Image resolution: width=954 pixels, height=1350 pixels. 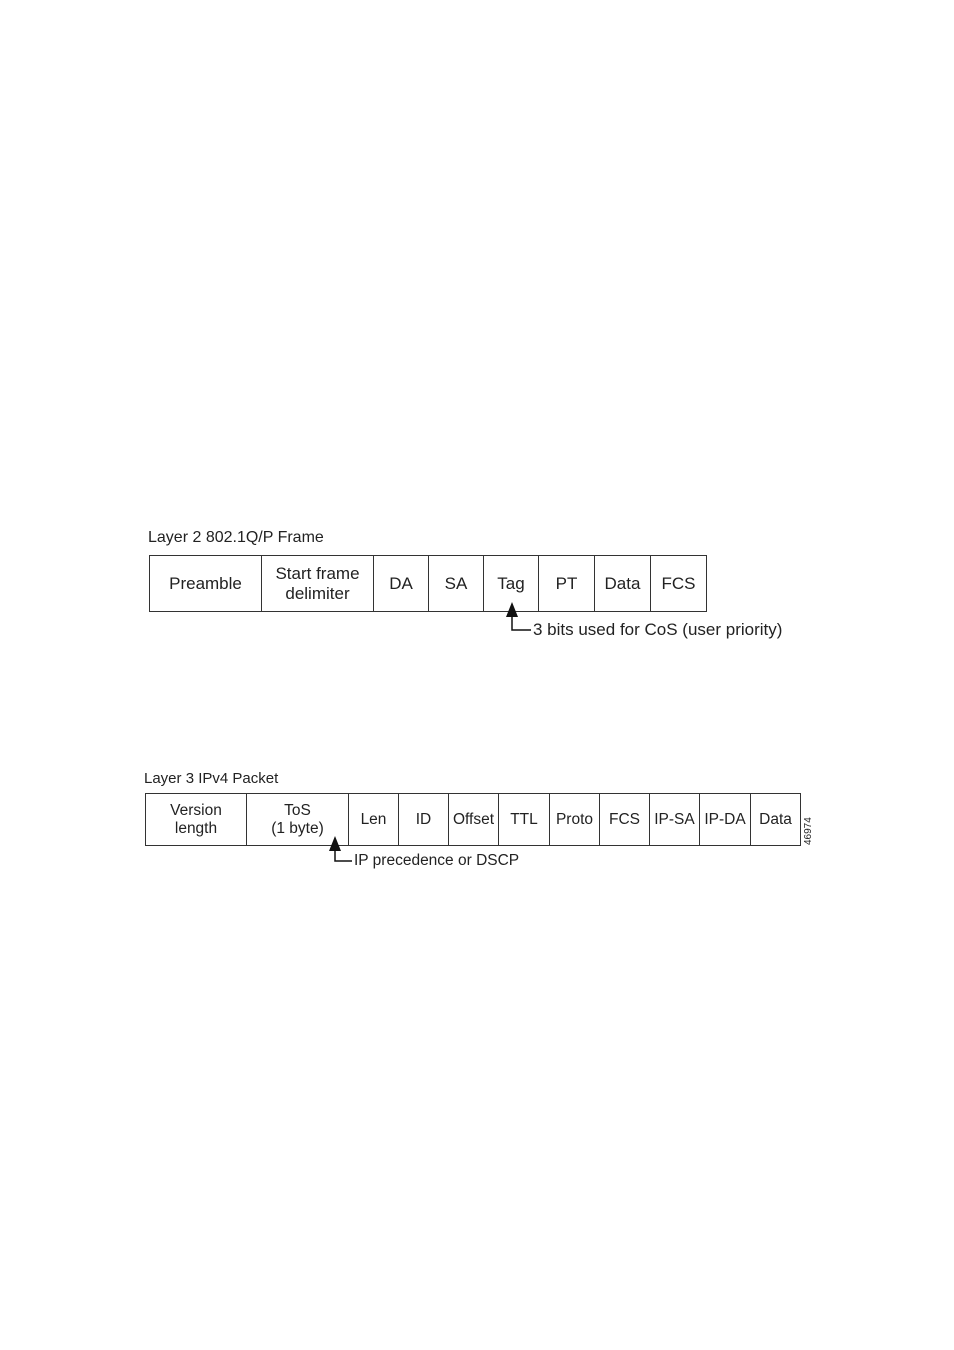 What do you see at coordinates (524, 819) in the screenshot?
I see `field-ttl: TTL` at bounding box center [524, 819].